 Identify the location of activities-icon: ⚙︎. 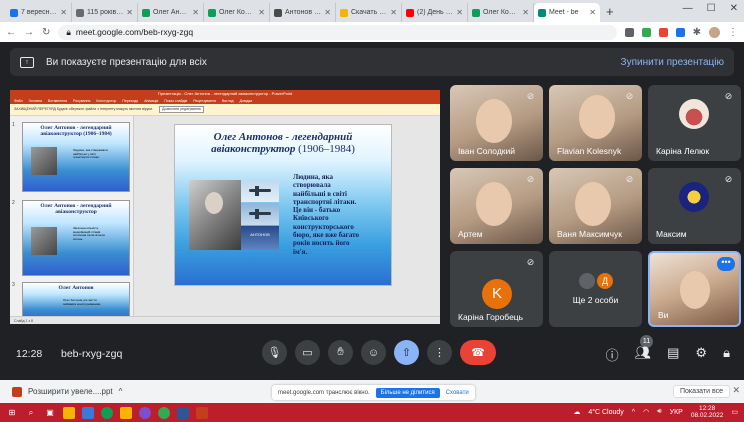
(701, 354).